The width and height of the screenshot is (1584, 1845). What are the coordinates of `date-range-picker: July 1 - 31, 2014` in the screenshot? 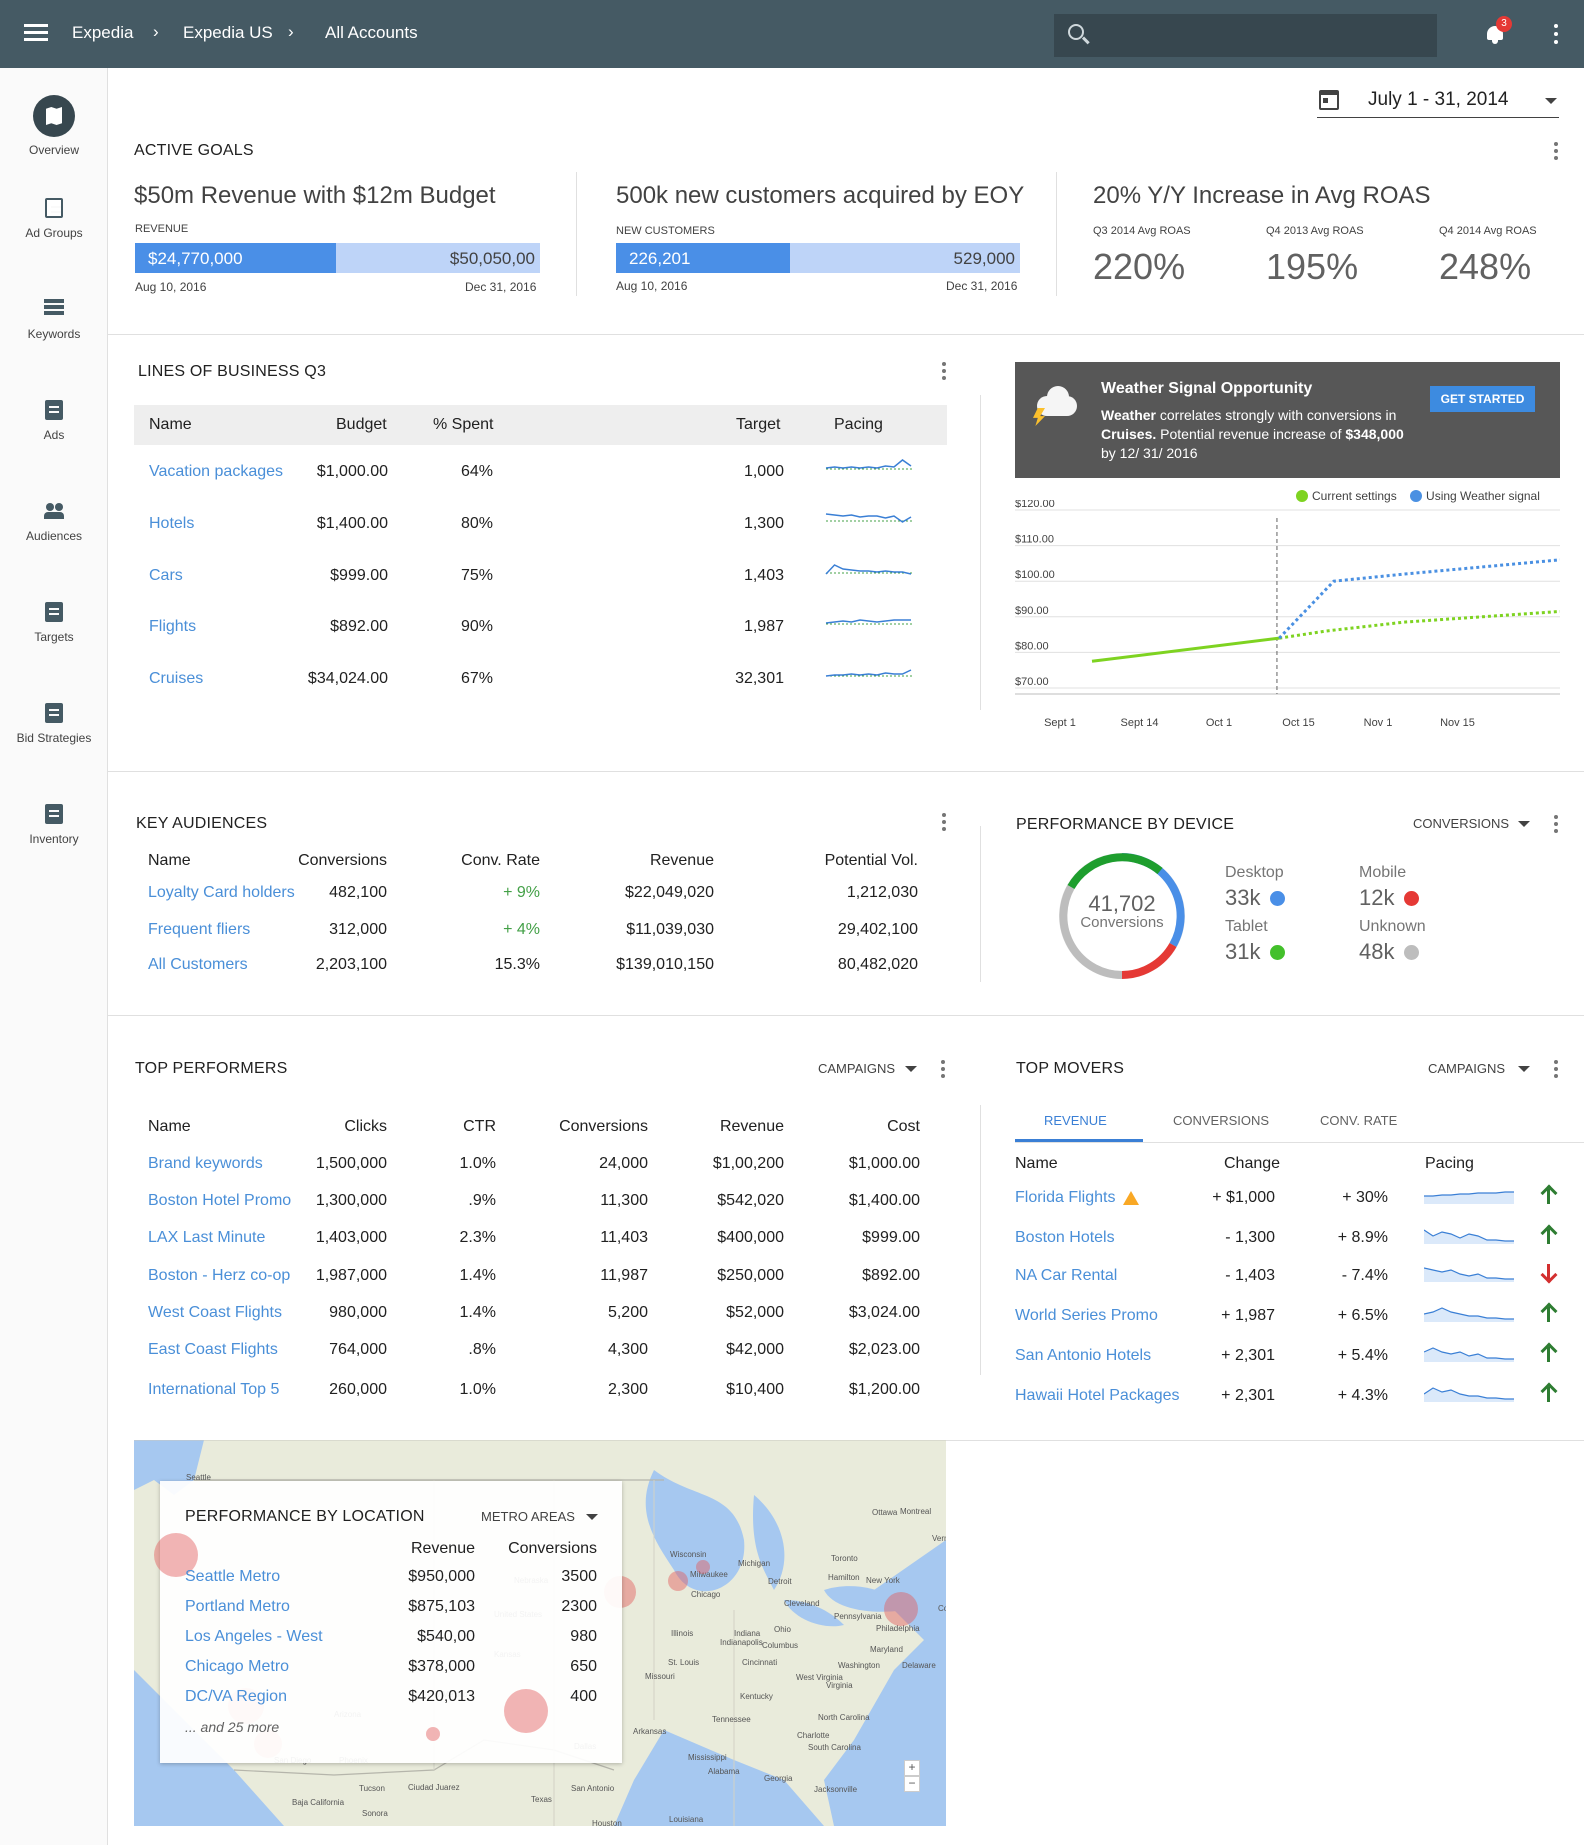 It's located at (1438, 102).